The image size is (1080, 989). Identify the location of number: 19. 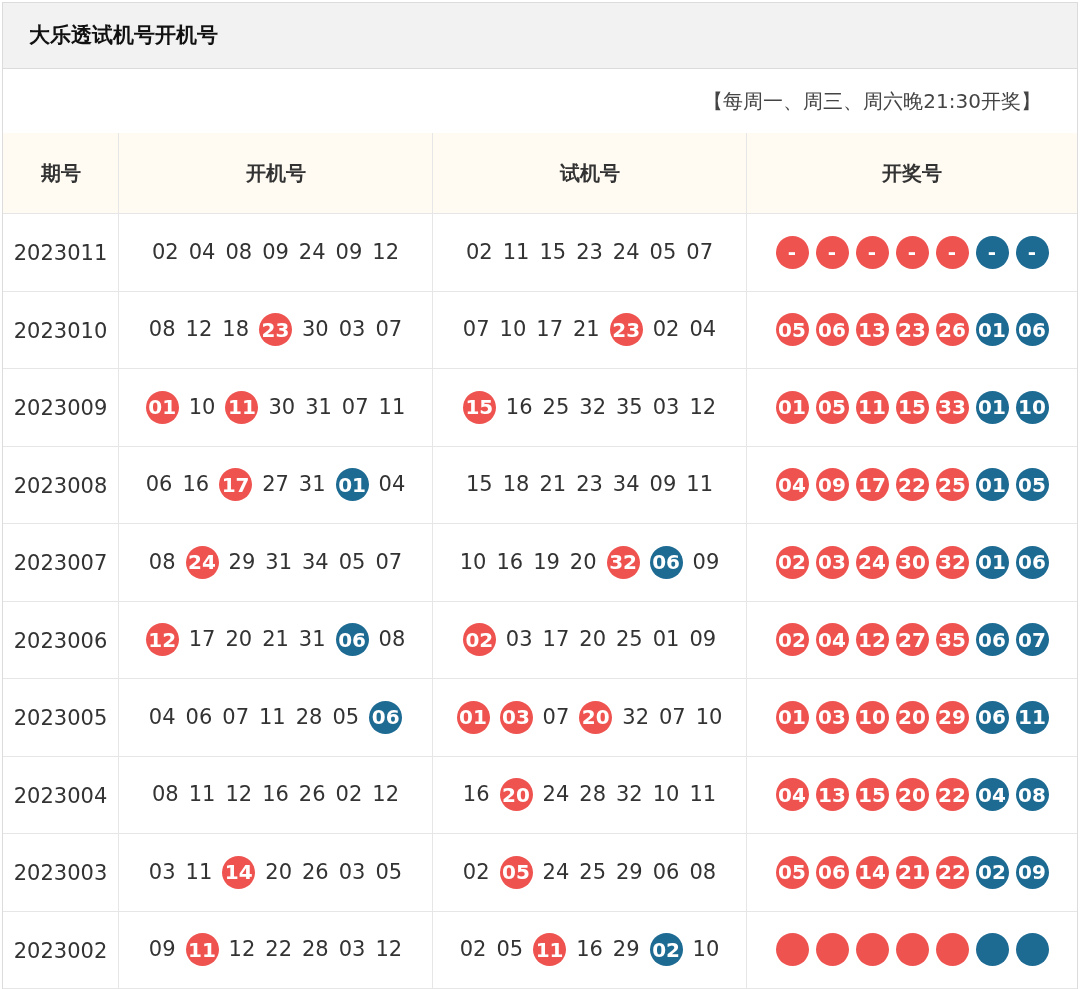
(546, 562).